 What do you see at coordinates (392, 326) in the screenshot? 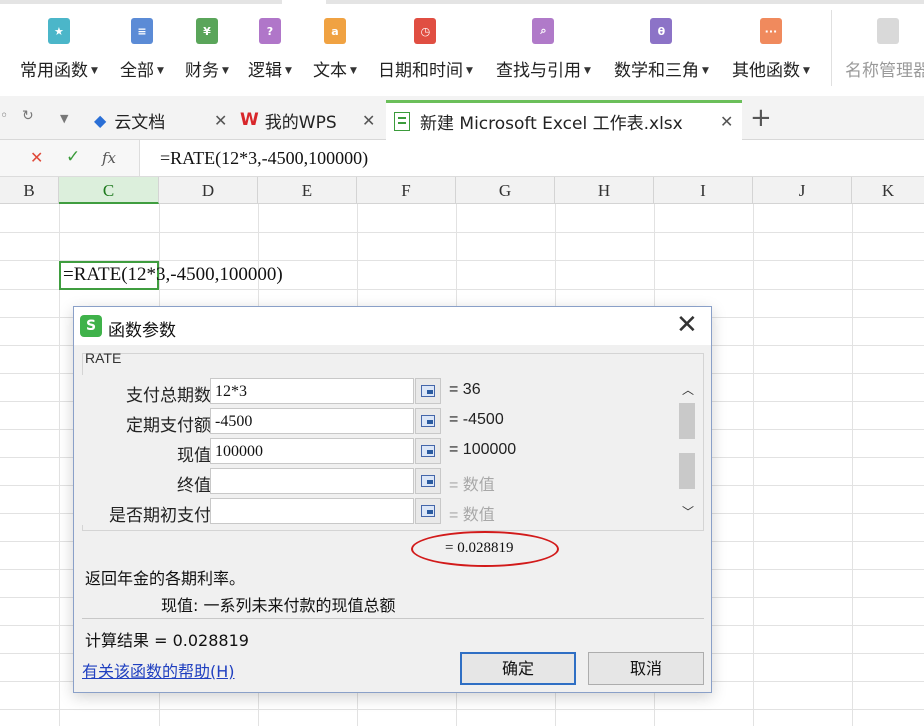
I see `dialog-title-bar: S 函数参数 ✕` at bounding box center [392, 326].